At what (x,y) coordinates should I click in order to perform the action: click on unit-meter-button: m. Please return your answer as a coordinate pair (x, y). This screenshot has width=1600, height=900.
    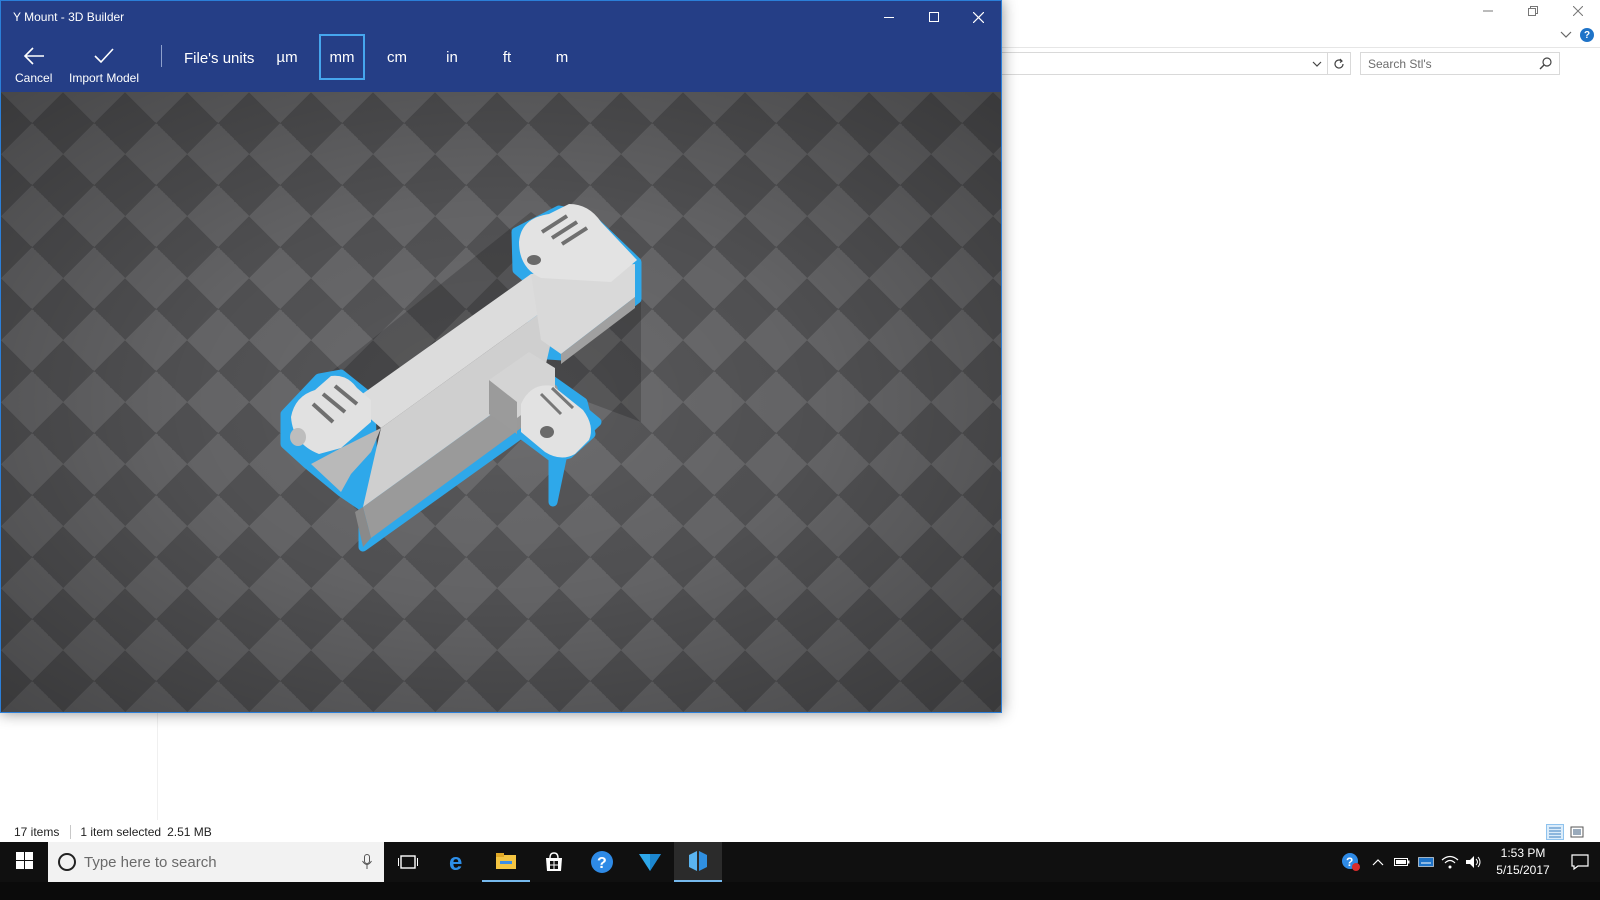
    Looking at the image, I should click on (562, 57).